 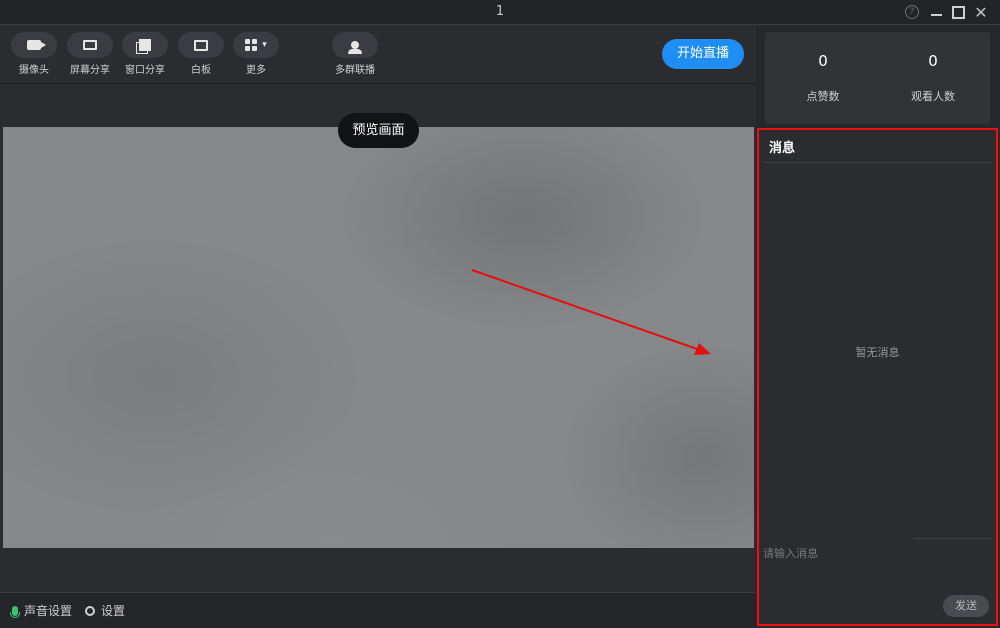 I want to click on maximize-icon, so click(x=958, y=12).